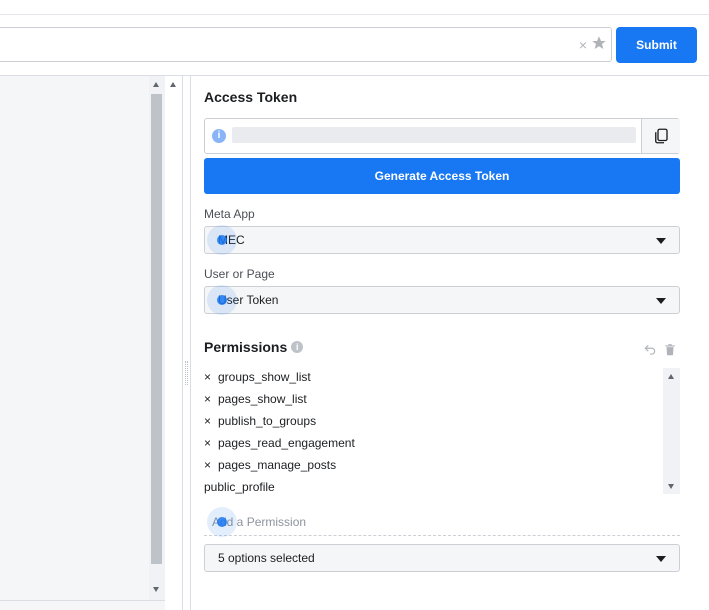 This screenshot has width=709, height=610. I want to click on access-token-field: i, so click(442, 136).